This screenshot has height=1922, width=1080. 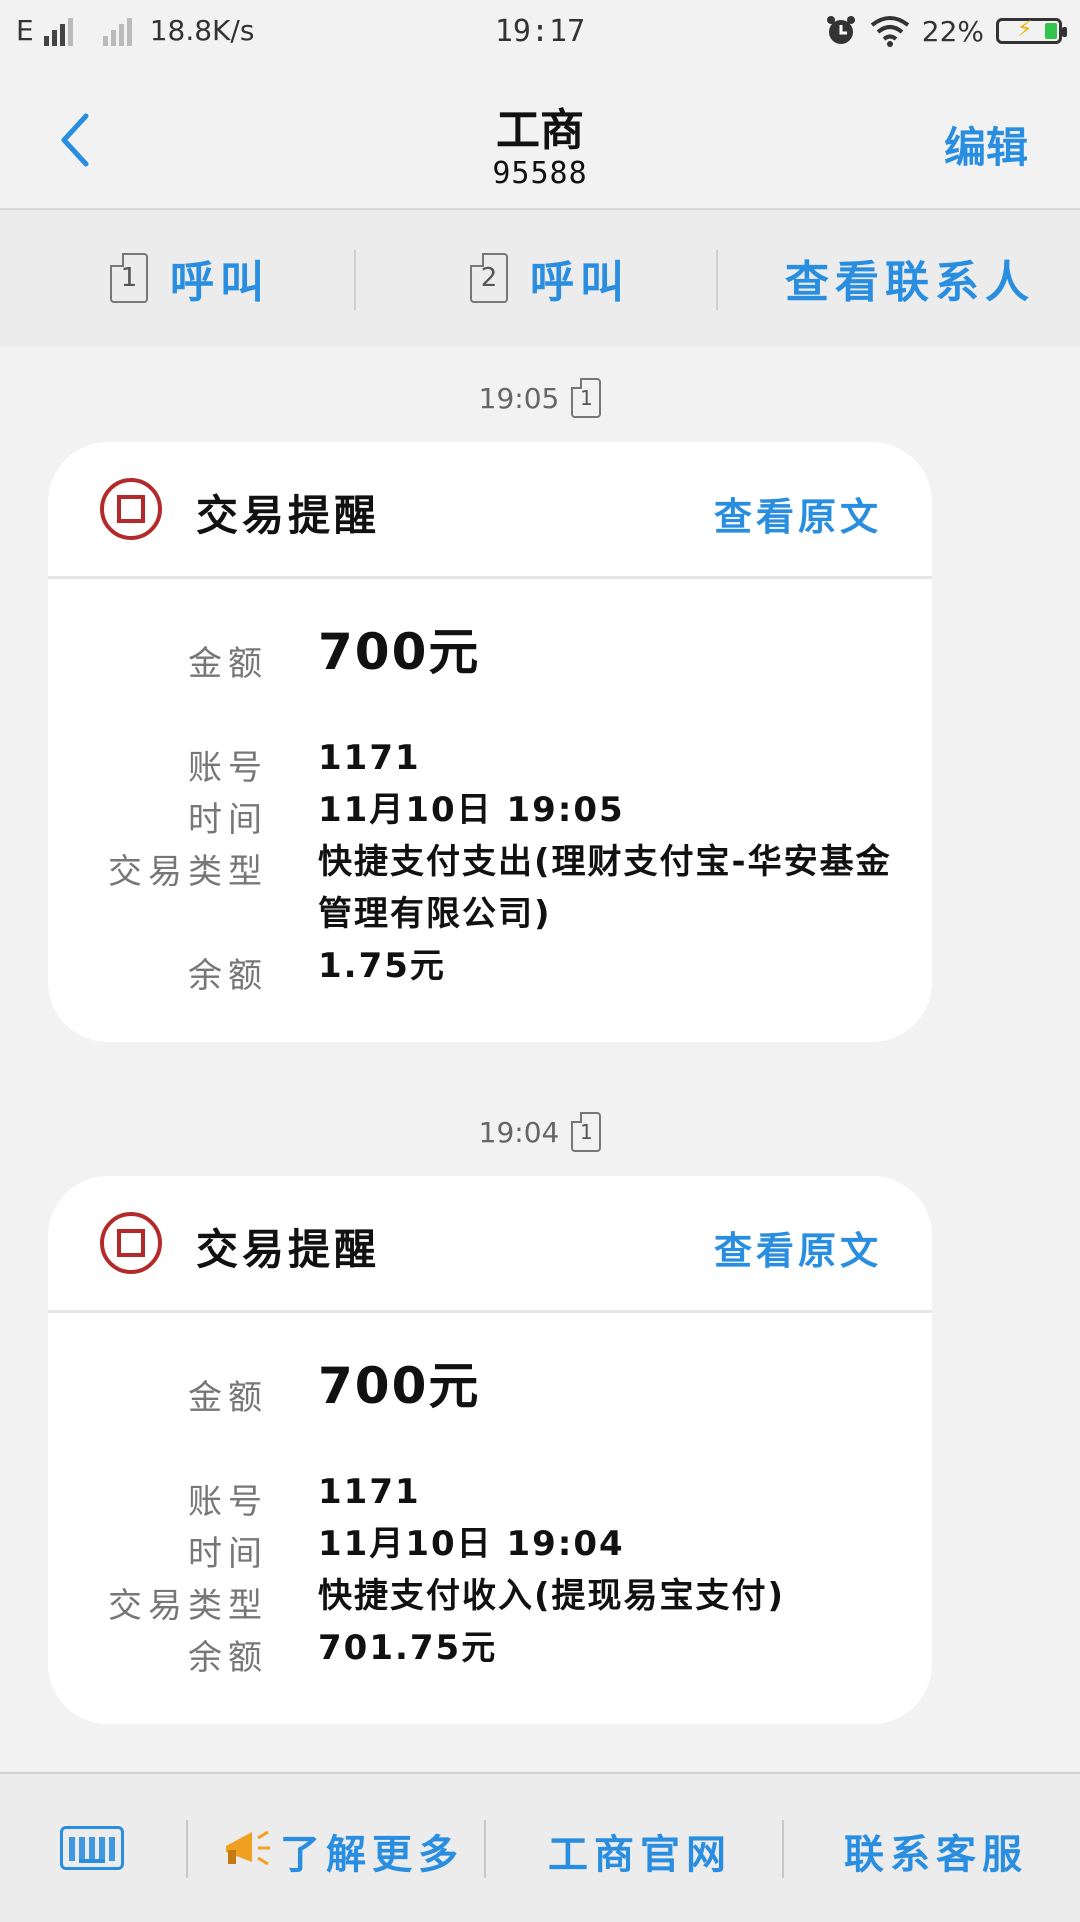 What do you see at coordinates (640, 1851) in the screenshot?
I see `official-site-button: 工商官网` at bounding box center [640, 1851].